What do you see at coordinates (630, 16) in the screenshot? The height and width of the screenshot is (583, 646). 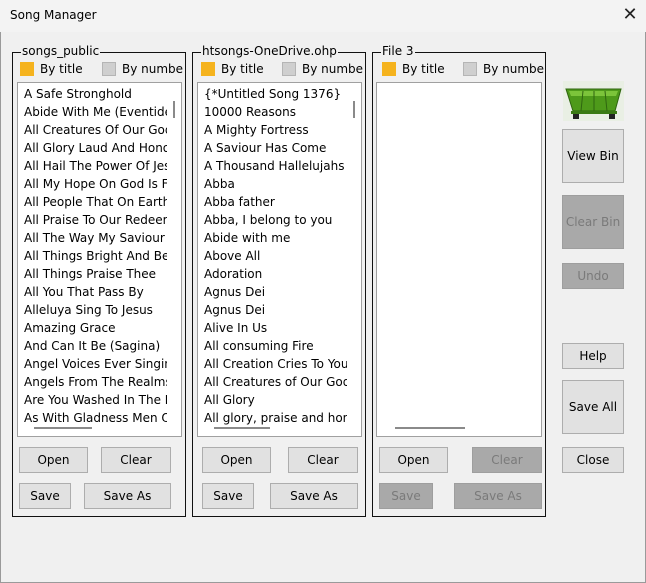 I see `close-icon: ✕` at bounding box center [630, 16].